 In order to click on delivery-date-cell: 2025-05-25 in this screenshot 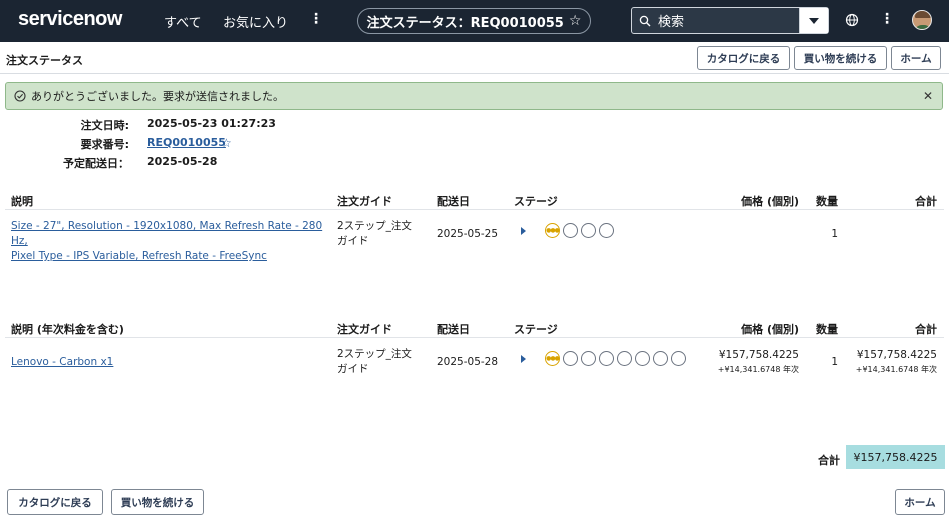, I will do `click(468, 234)`.